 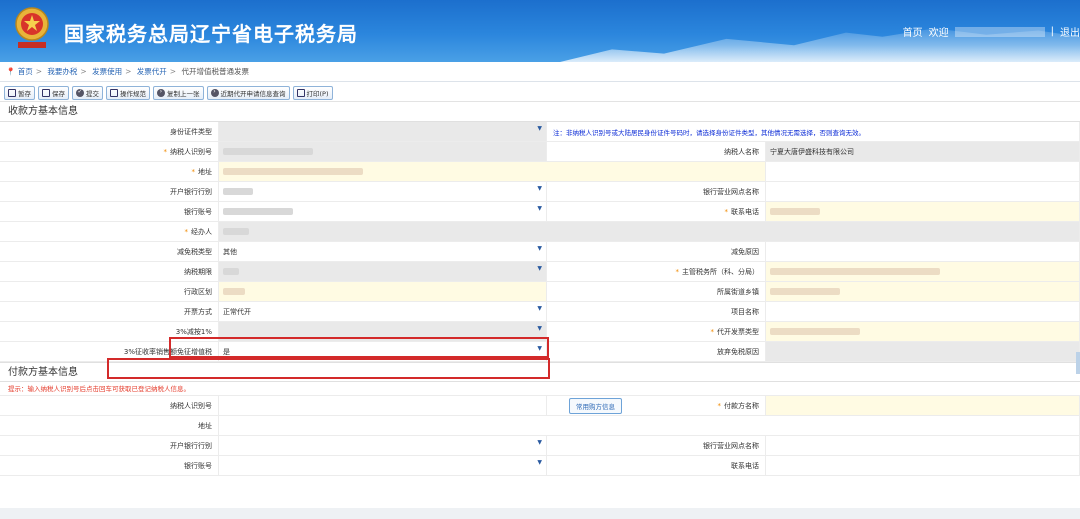 What do you see at coordinates (923, 446) in the screenshot?
I see `payer-bank-branch-field` at bounding box center [923, 446].